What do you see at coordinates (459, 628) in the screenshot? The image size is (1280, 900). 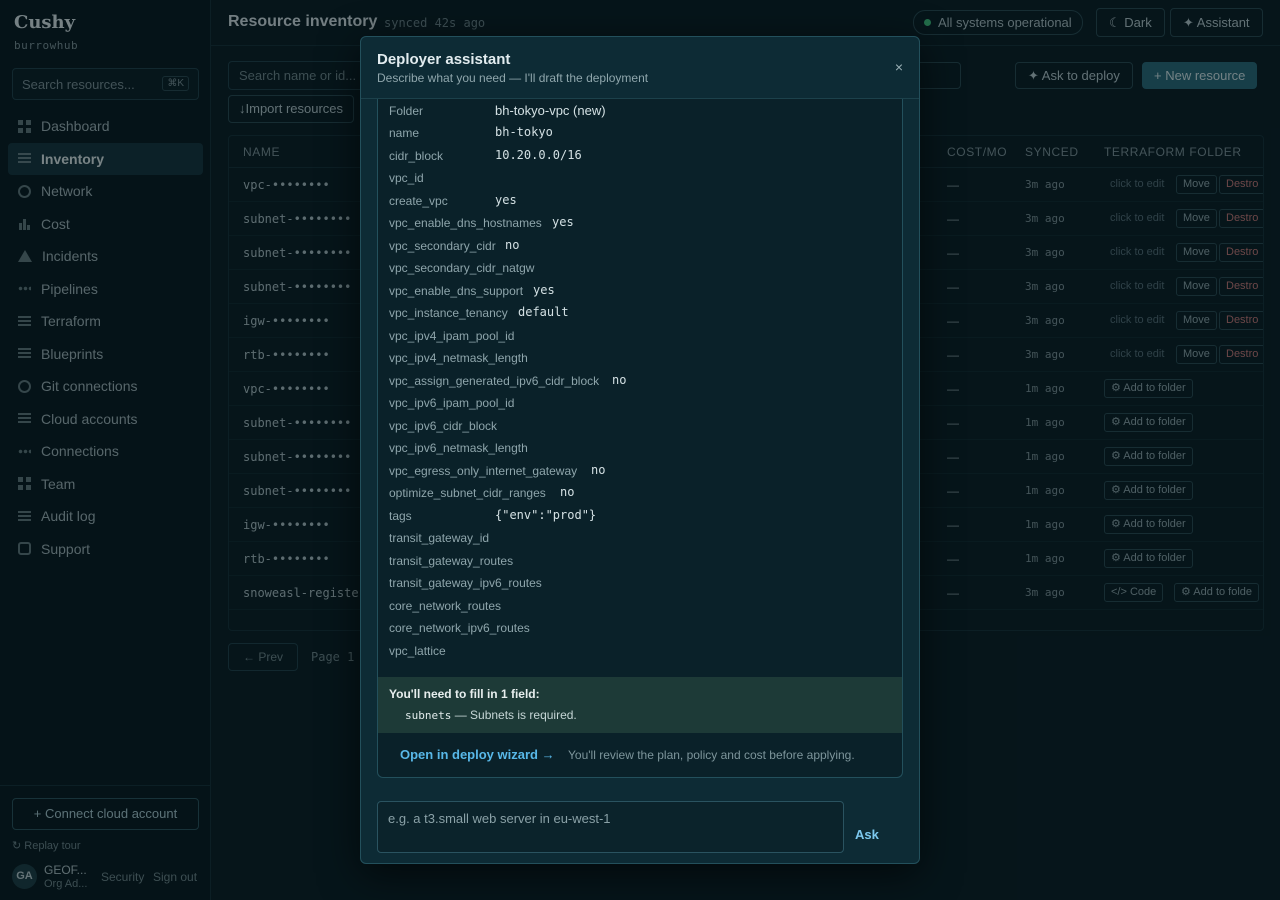 I see `param-key: core_network_ipv6_routes` at bounding box center [459, 628].